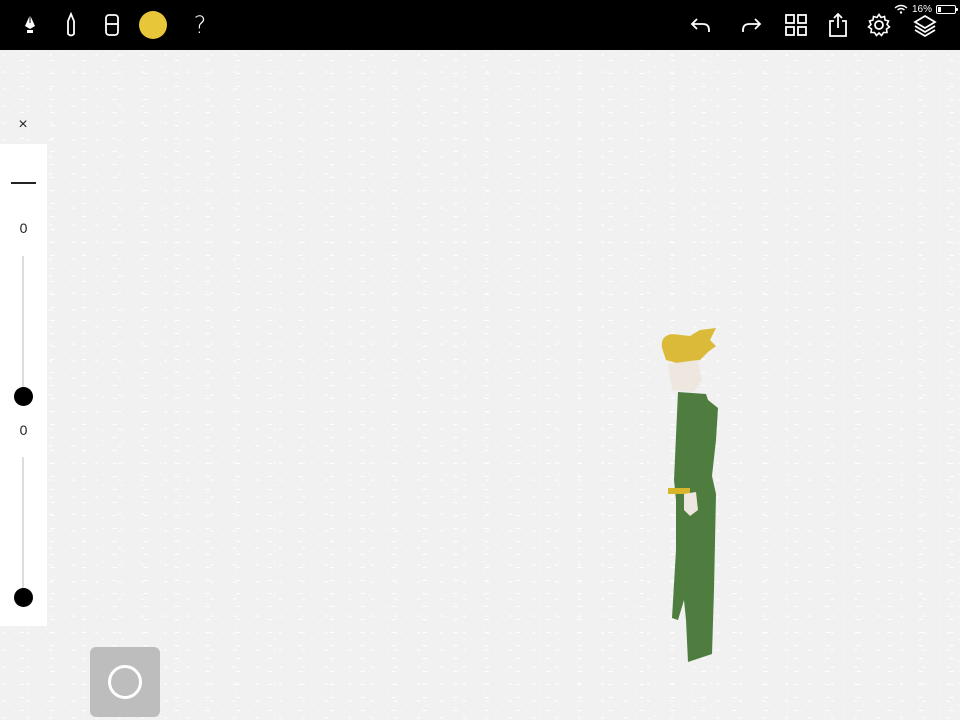 The image size is (960, 720). Describe the element at coordinates (23, 527) in the screenshot. I see `opacity-slider-track` at that location.